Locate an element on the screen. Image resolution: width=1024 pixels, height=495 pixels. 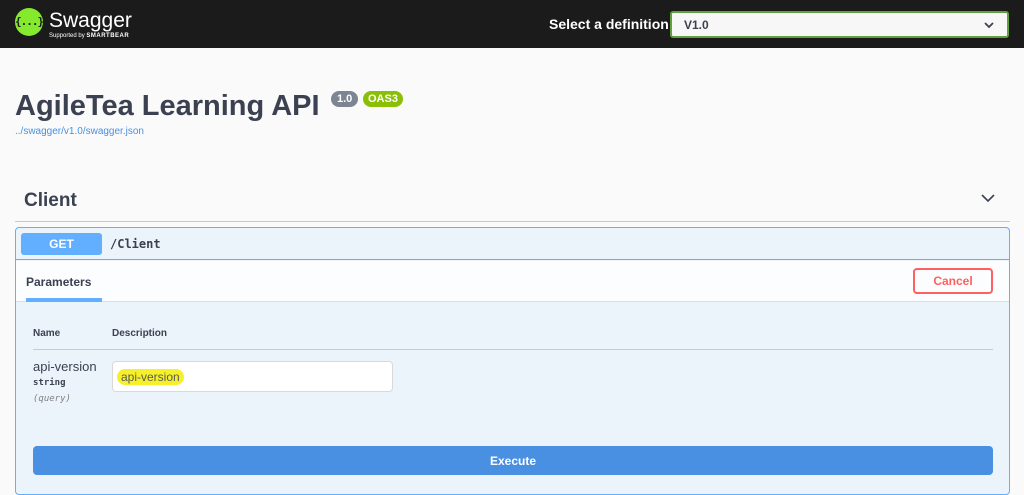
tag-section-client: Client is located at coordinates (512, 201).